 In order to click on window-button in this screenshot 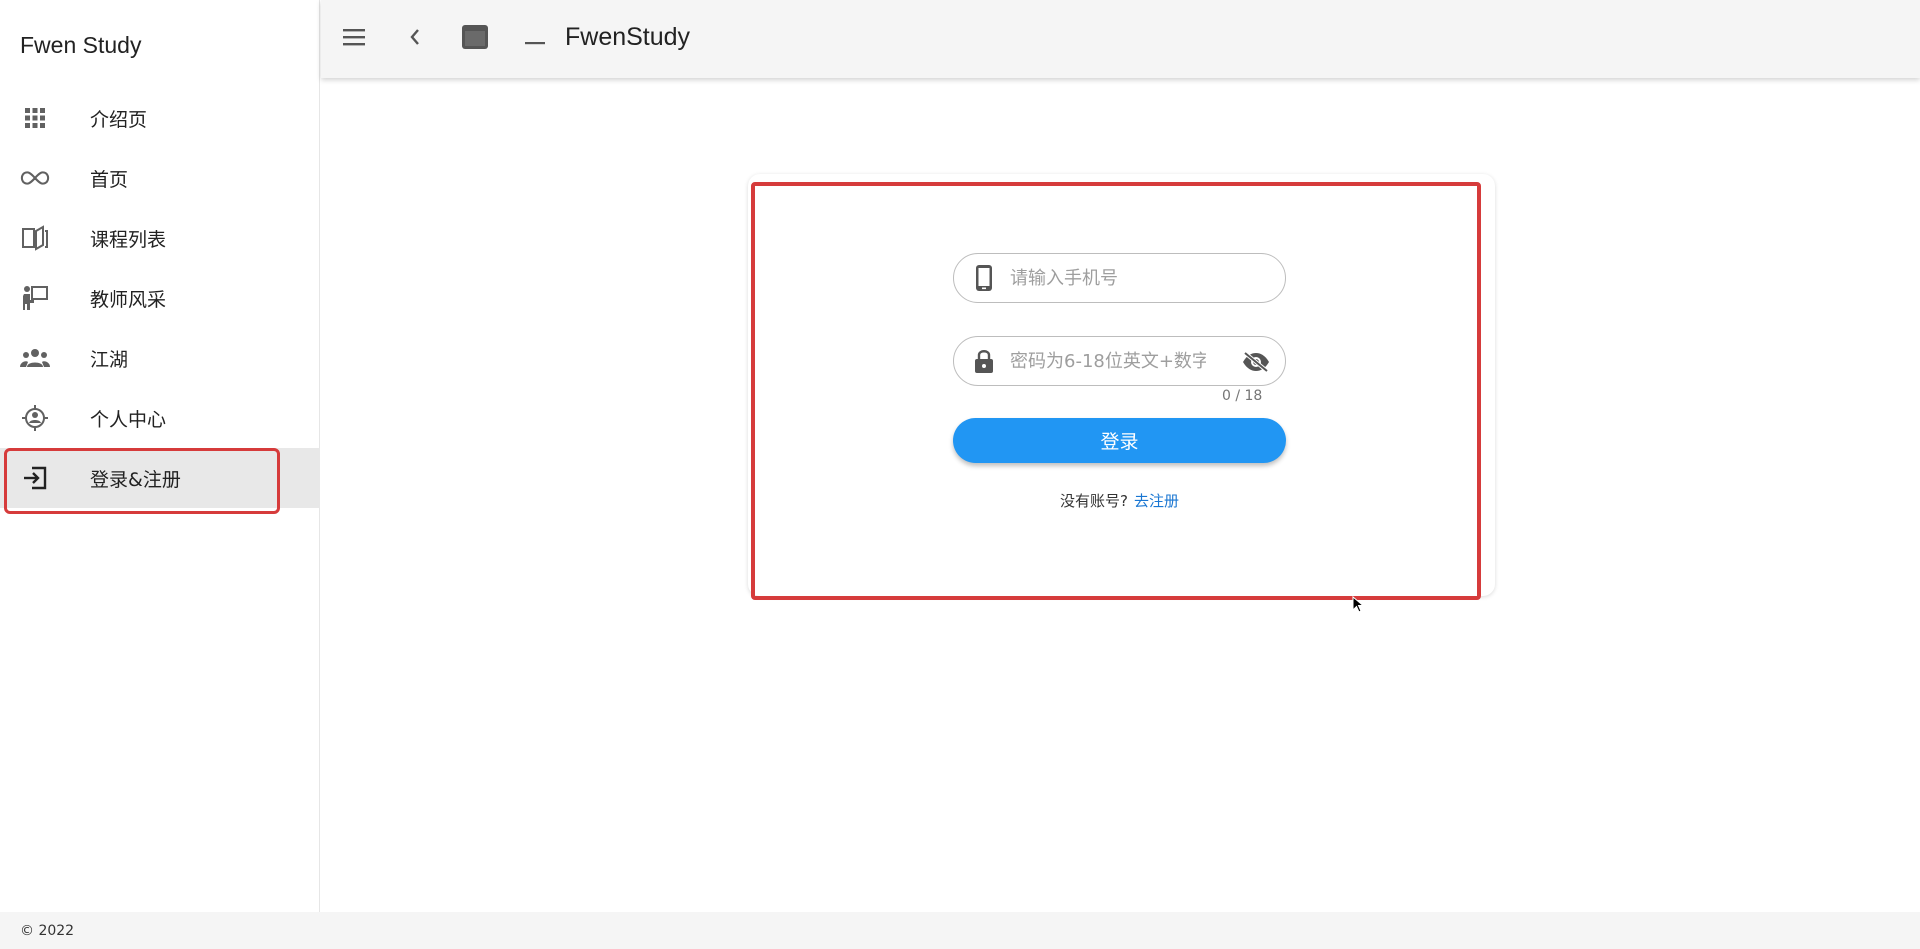, I will do `click(475, 39)`.